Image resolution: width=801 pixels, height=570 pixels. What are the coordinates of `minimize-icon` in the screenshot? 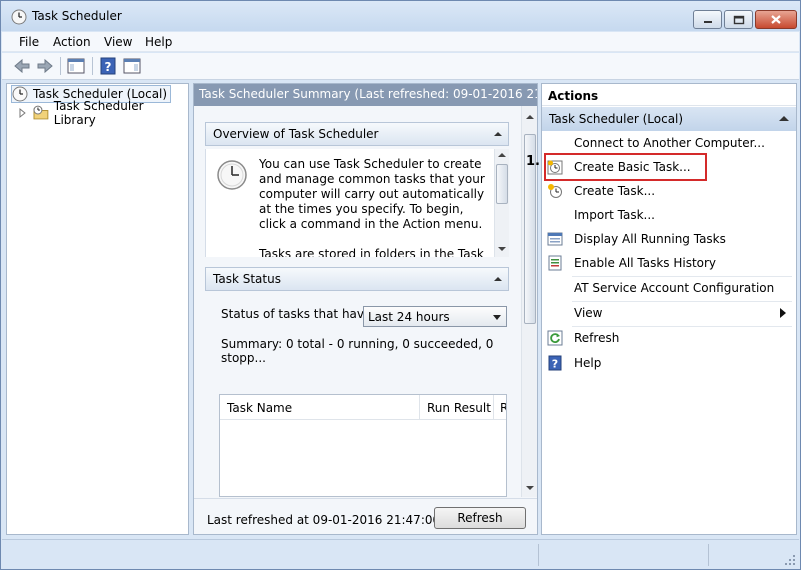 It's located at (707, 21).